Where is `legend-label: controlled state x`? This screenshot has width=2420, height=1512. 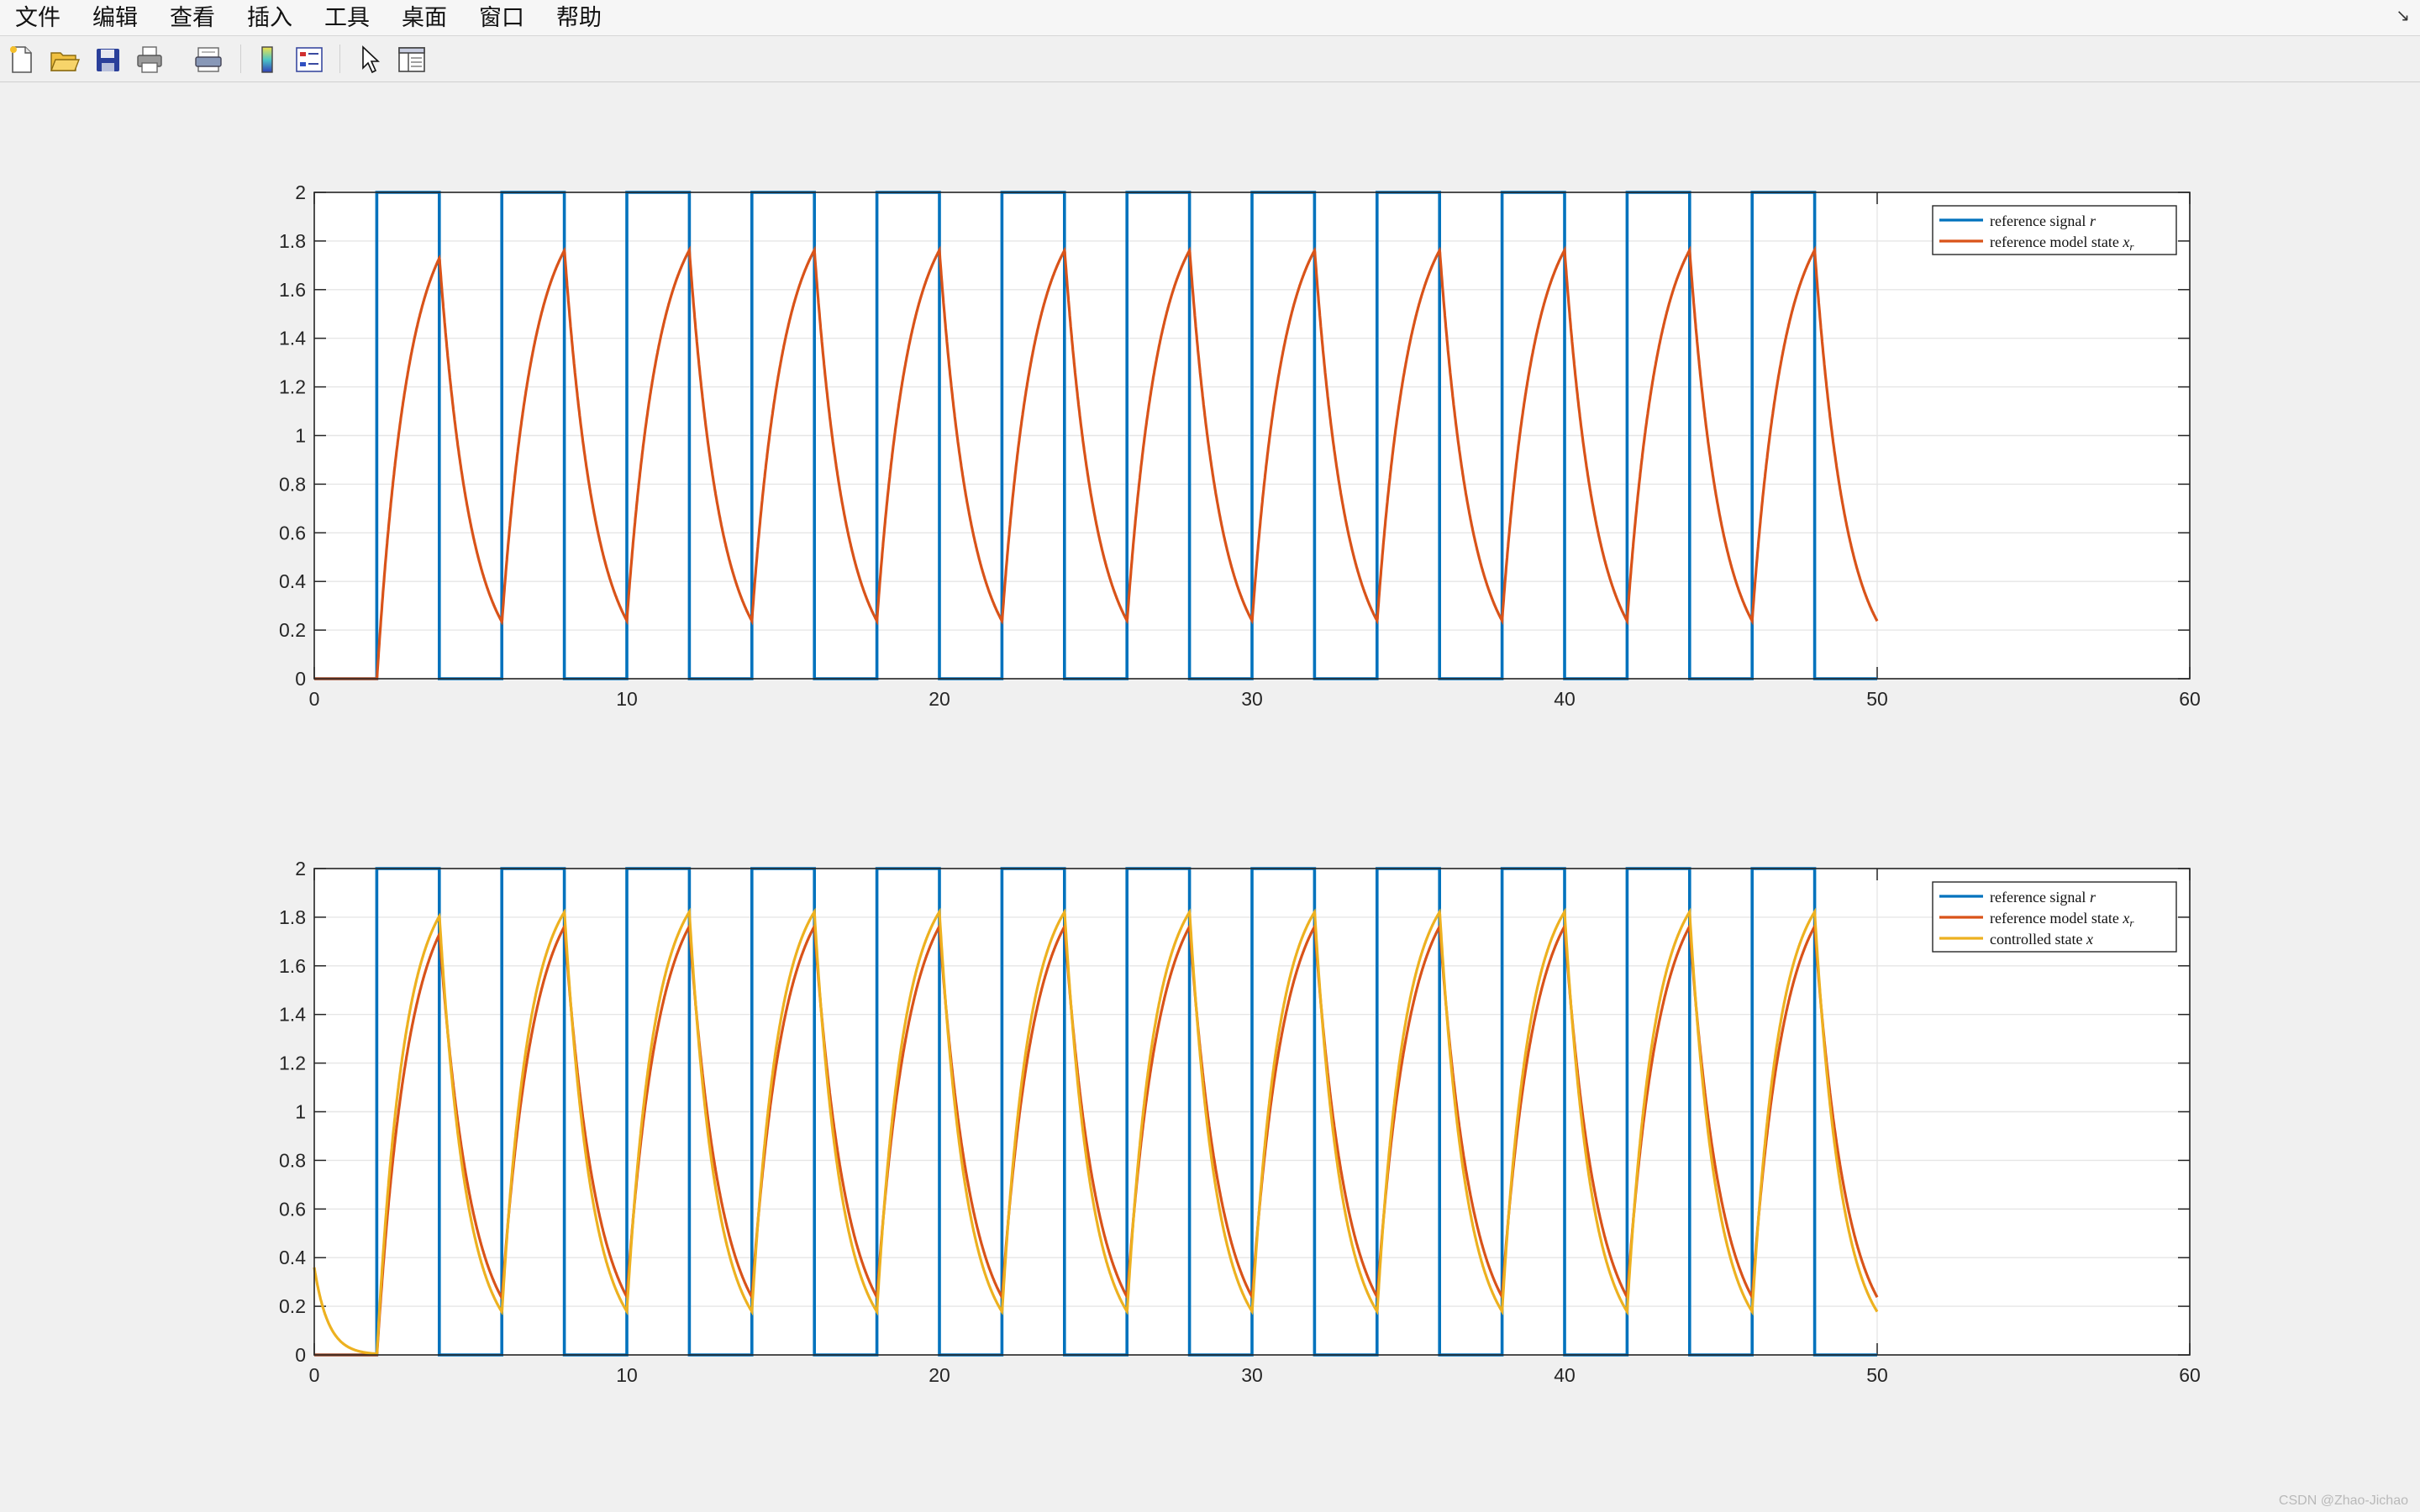 legend-label: controlled state x is located at coordinates (2042, 939).